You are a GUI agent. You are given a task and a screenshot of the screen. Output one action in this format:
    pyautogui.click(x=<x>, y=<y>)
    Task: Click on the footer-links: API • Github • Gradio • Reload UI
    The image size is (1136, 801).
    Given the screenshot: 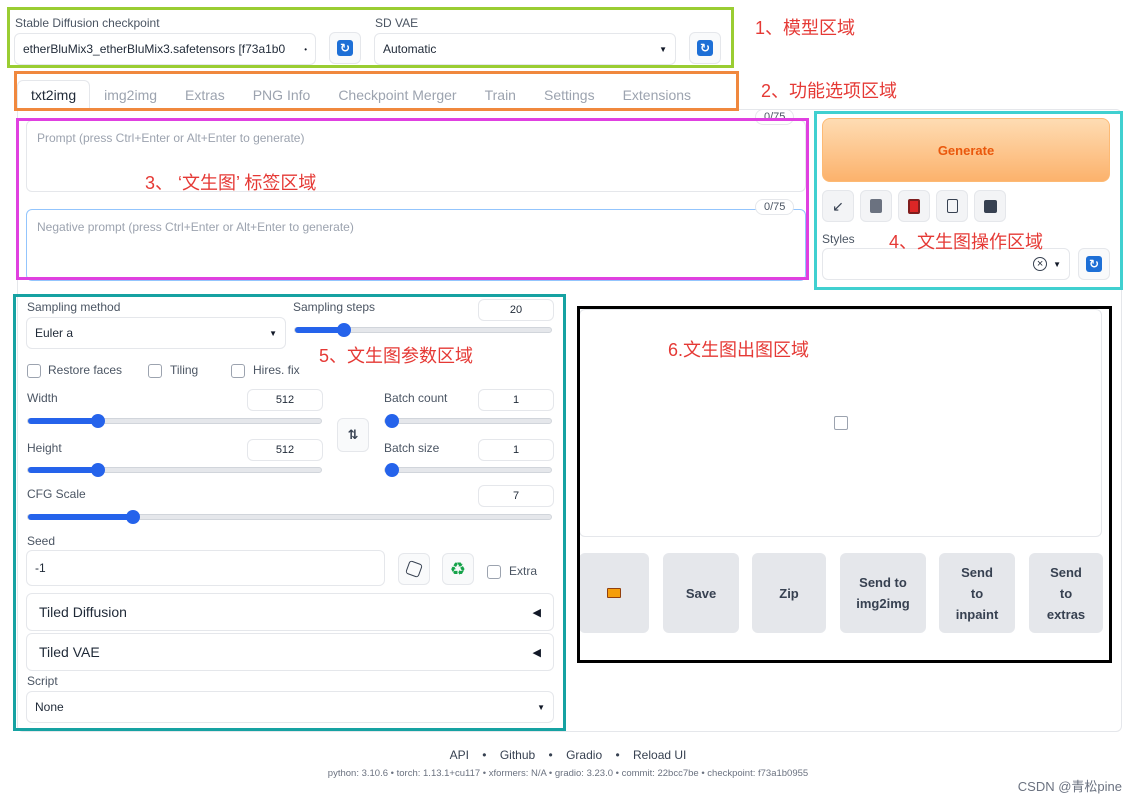 What is the action you would take?
    pyautogui.click(x=568, y=755)
    